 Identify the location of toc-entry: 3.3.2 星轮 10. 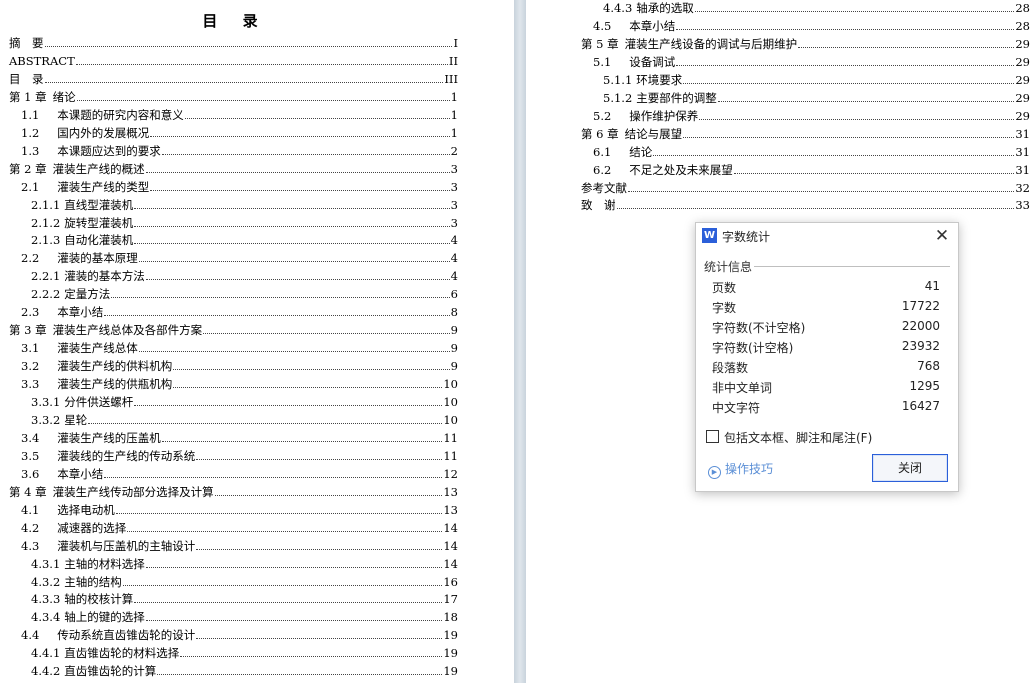
(244, 418).